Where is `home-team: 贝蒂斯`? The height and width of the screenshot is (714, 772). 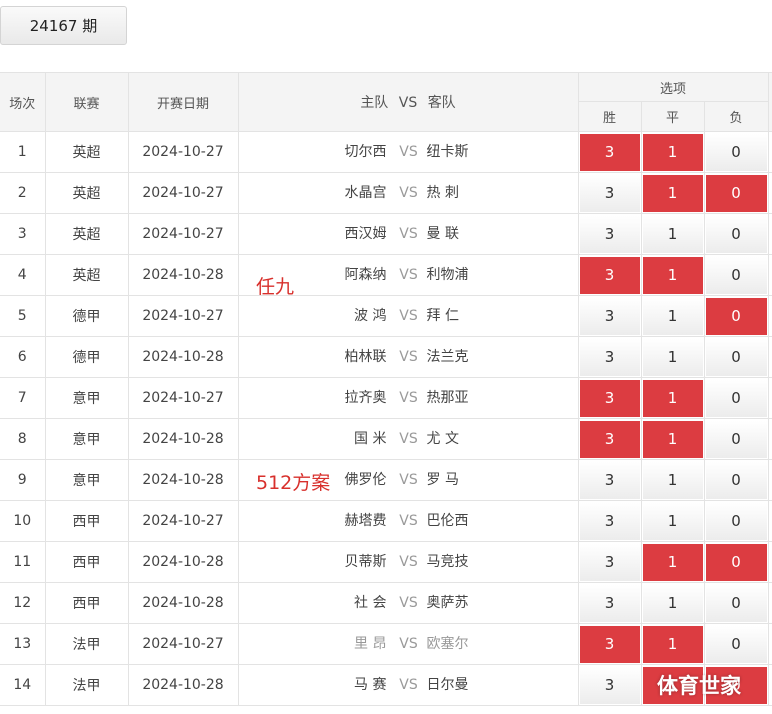
home-team: 贝蒂斯 is located at coordinates (365, 562).